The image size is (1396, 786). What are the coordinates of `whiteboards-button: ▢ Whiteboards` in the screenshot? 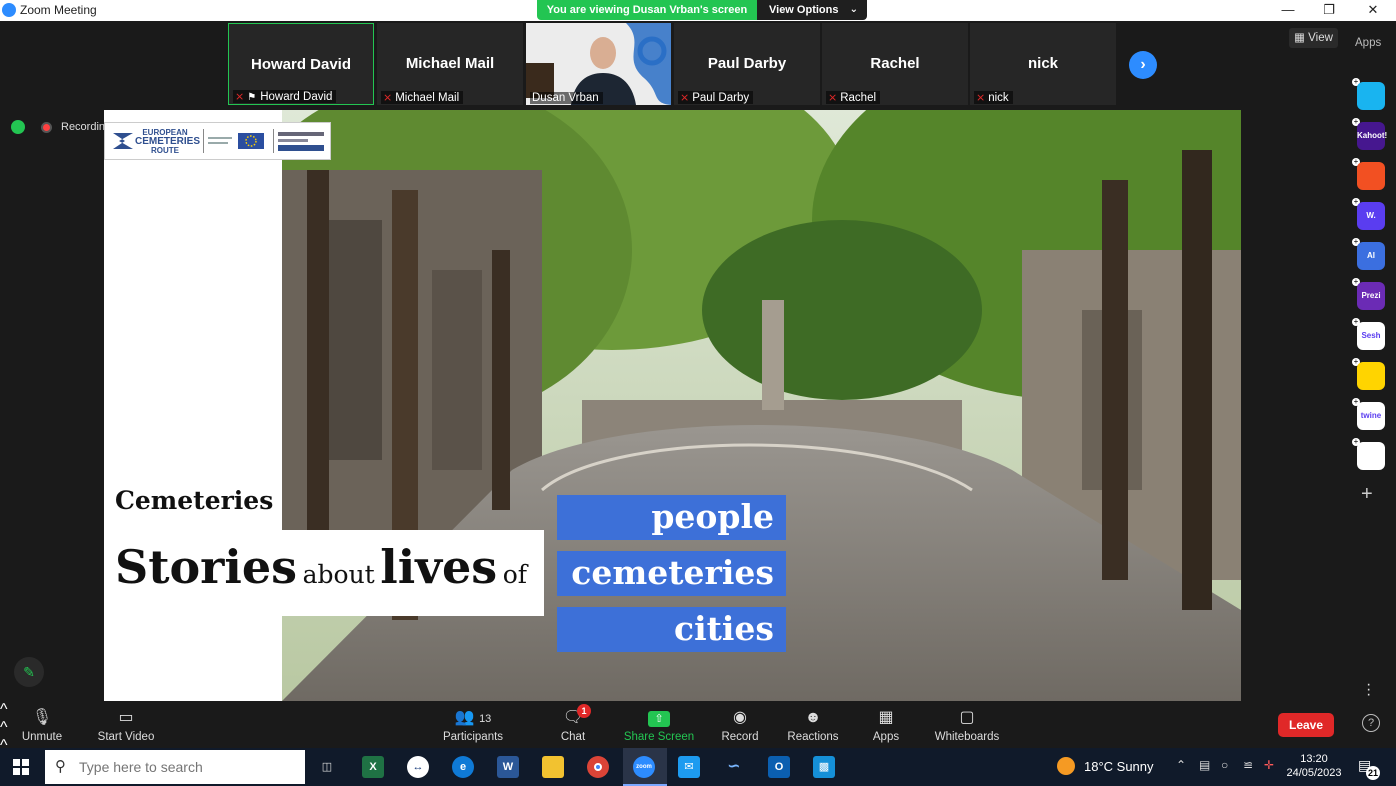 It's located at (967, 724).